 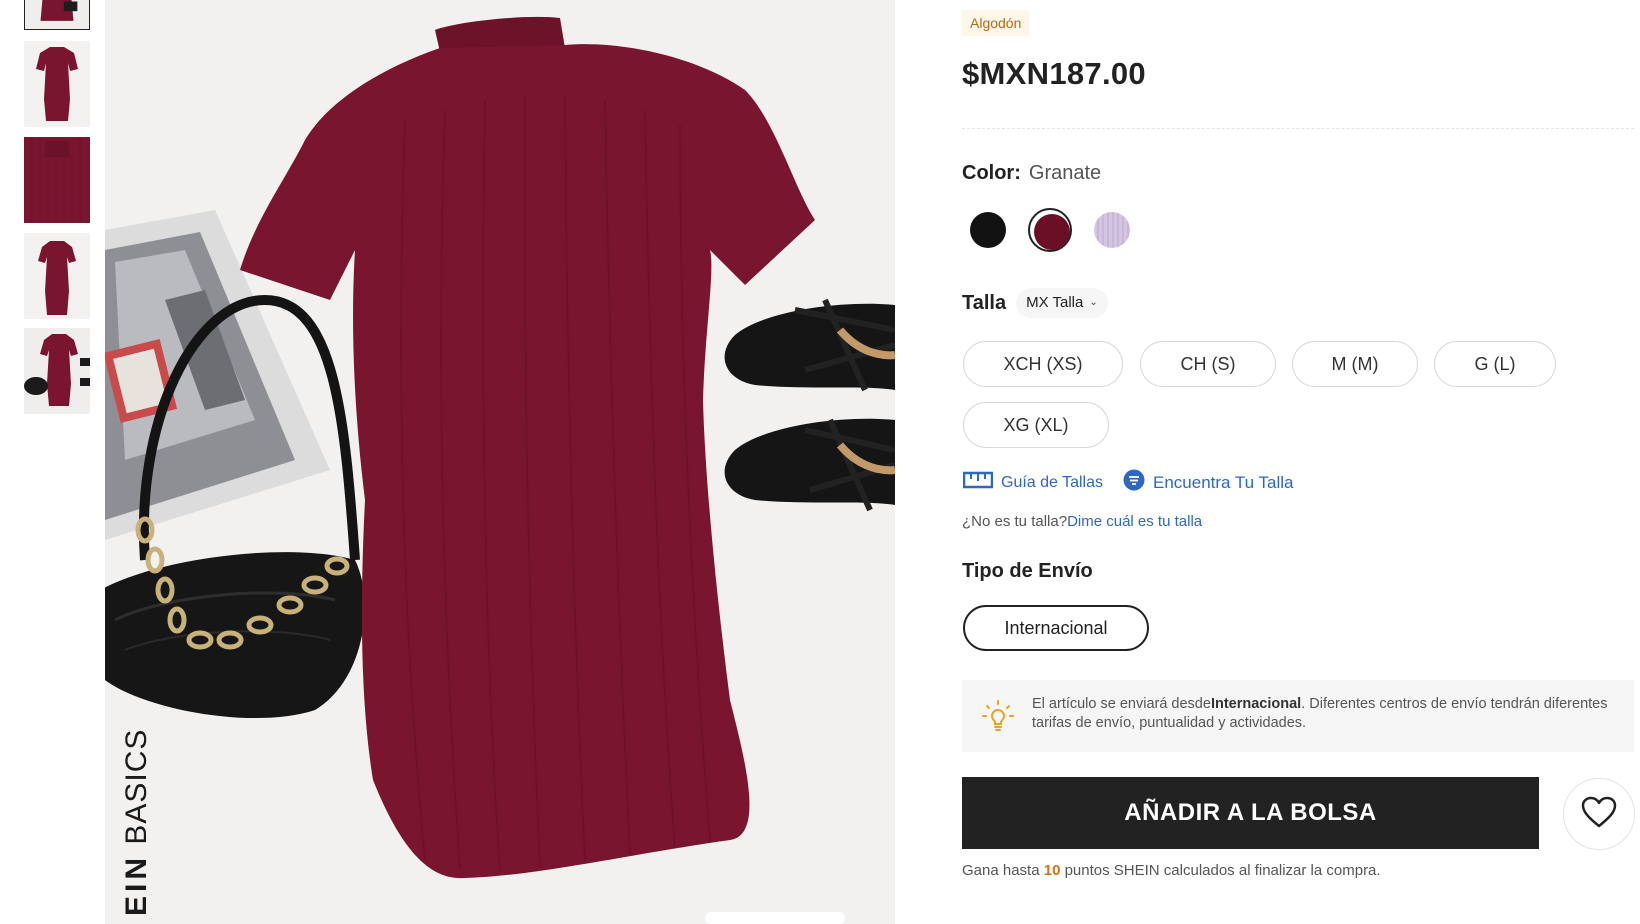 I want to click on ruler-icon, so click(x=978, y=482).